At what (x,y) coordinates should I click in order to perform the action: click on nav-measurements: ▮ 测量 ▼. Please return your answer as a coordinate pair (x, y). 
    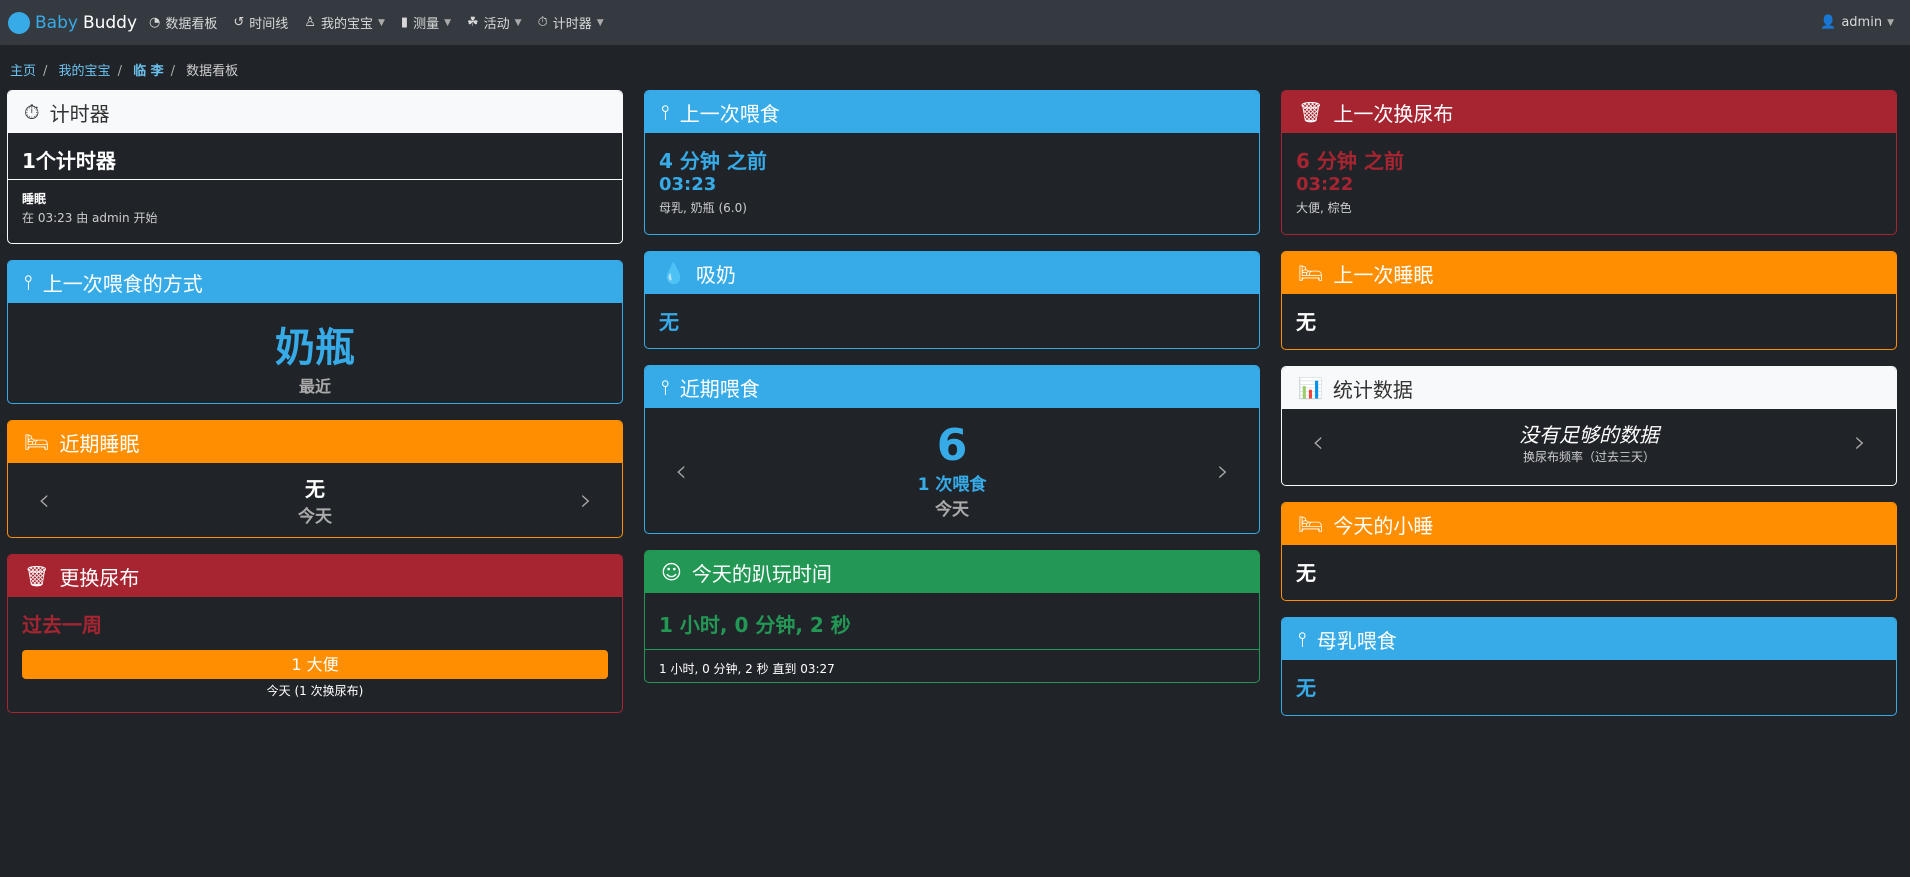
    Looking at the image, I should click on (426, 22).